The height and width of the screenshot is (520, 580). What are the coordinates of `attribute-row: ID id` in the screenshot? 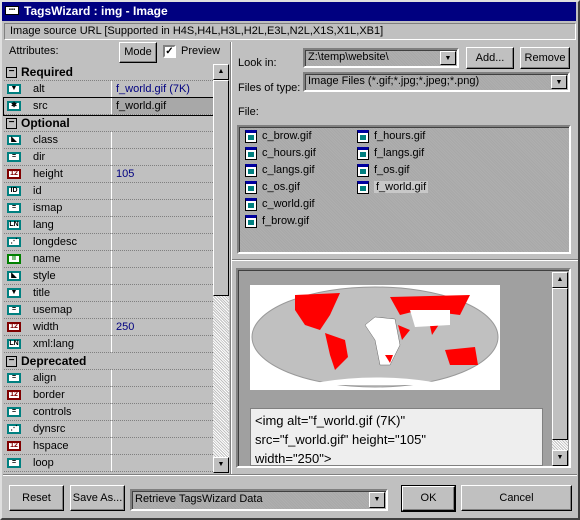 It's located at (108, 191).